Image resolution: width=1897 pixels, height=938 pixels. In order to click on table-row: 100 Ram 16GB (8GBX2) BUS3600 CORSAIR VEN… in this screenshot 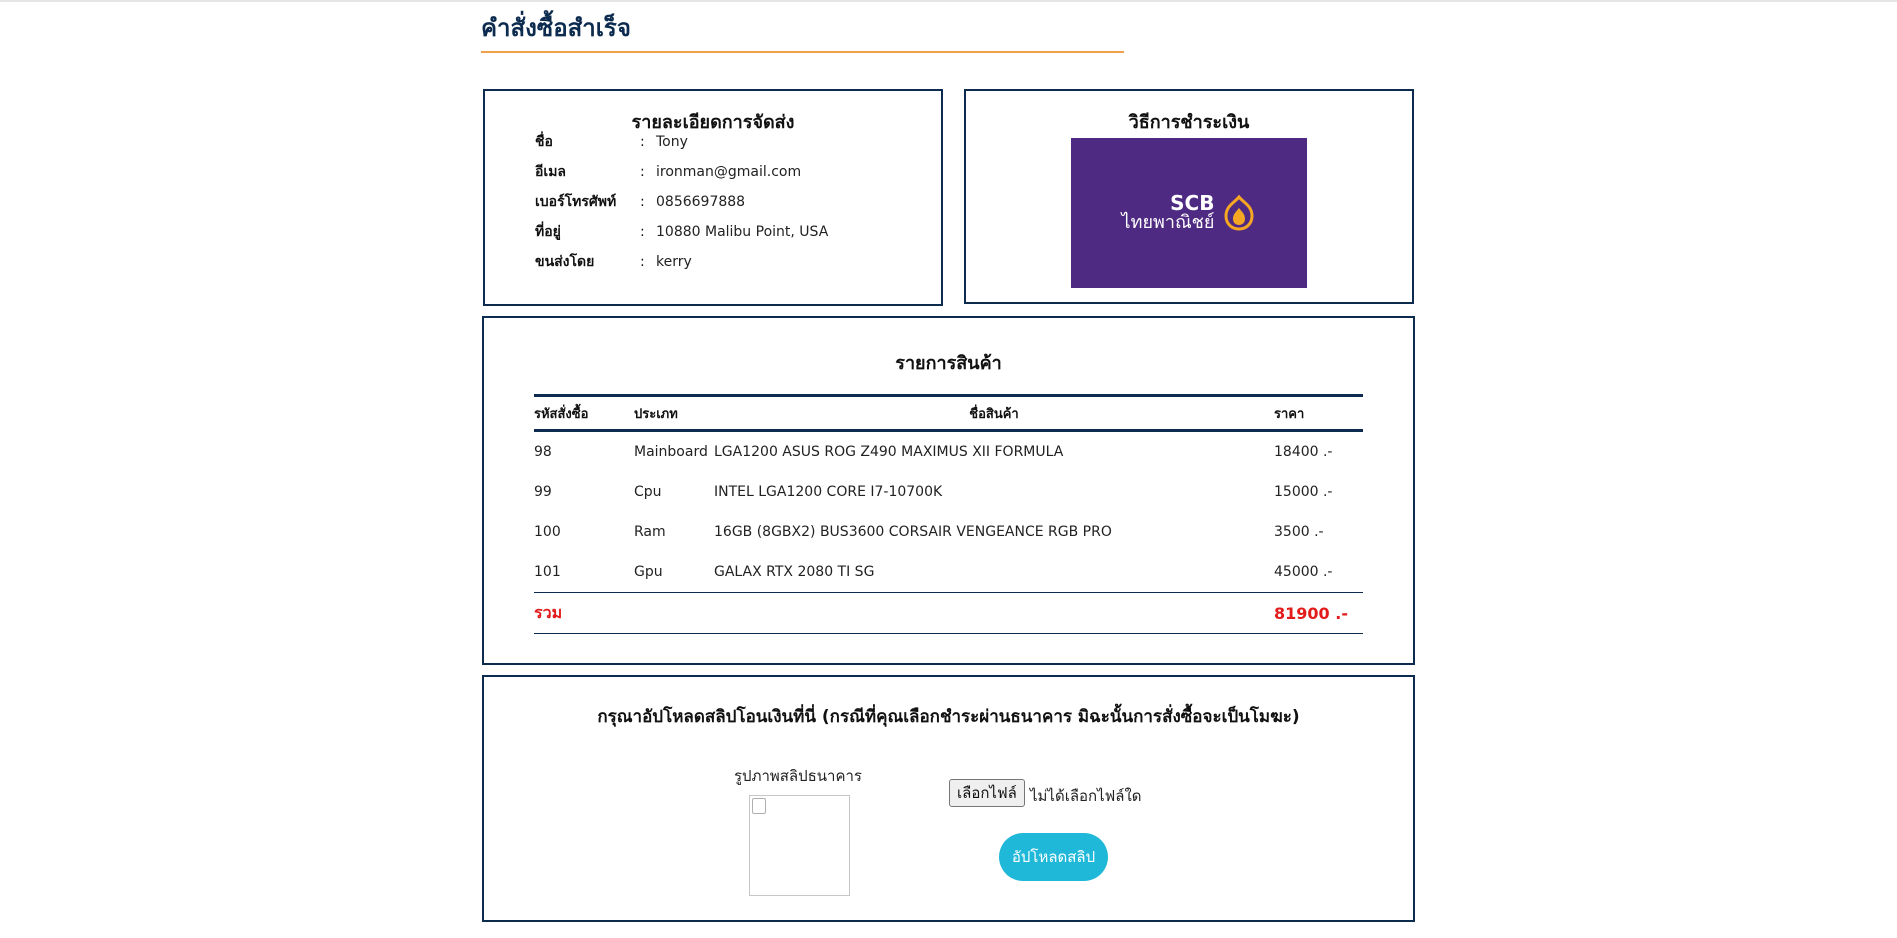, I will do `click(948, 532)`.